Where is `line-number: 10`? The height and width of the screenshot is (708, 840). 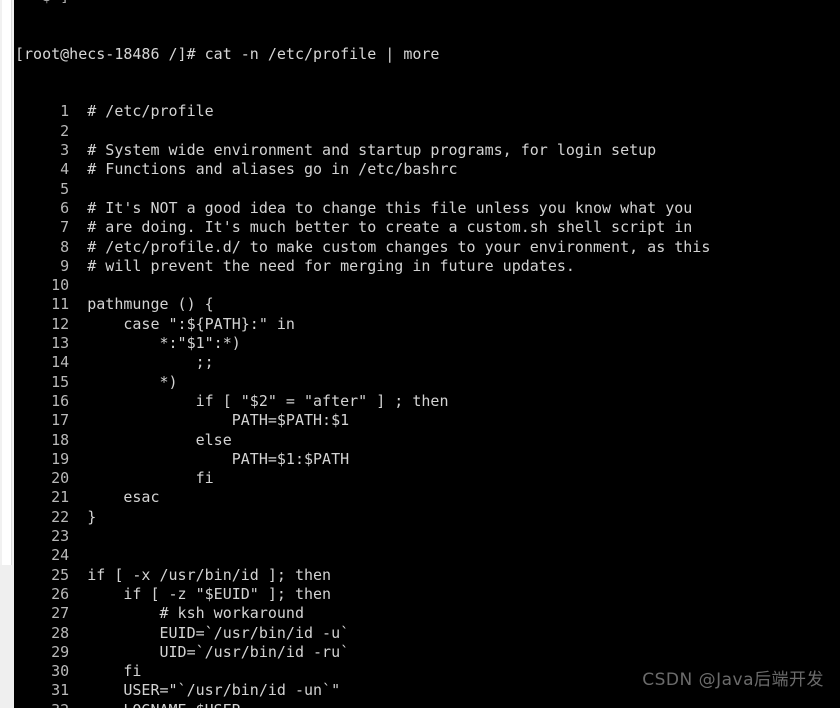
line-number: 10 is located at coordinates (51, 285).